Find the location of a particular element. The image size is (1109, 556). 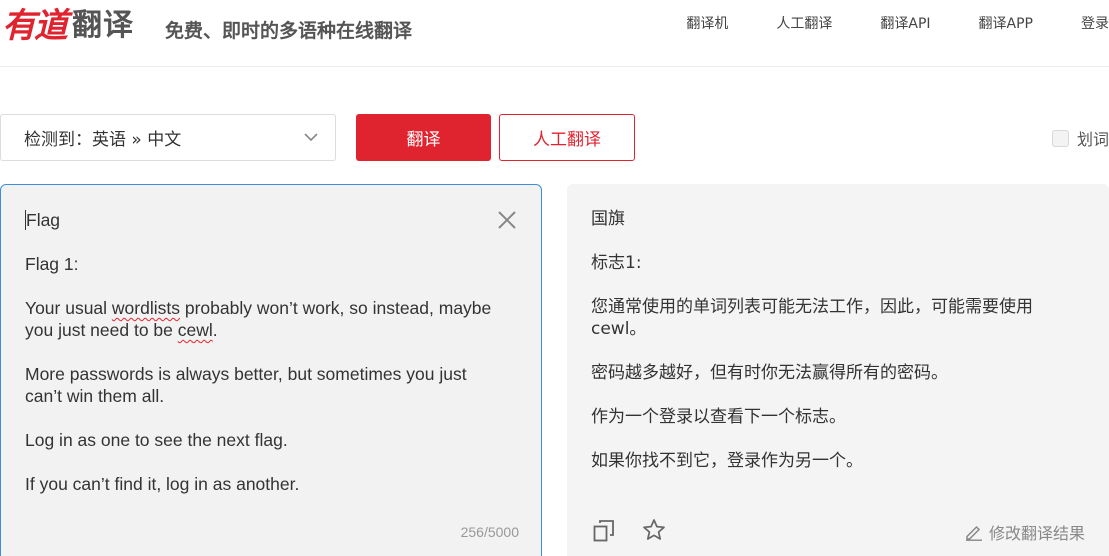

spellcheck-word: cewl is located at coordinates (195, 330).